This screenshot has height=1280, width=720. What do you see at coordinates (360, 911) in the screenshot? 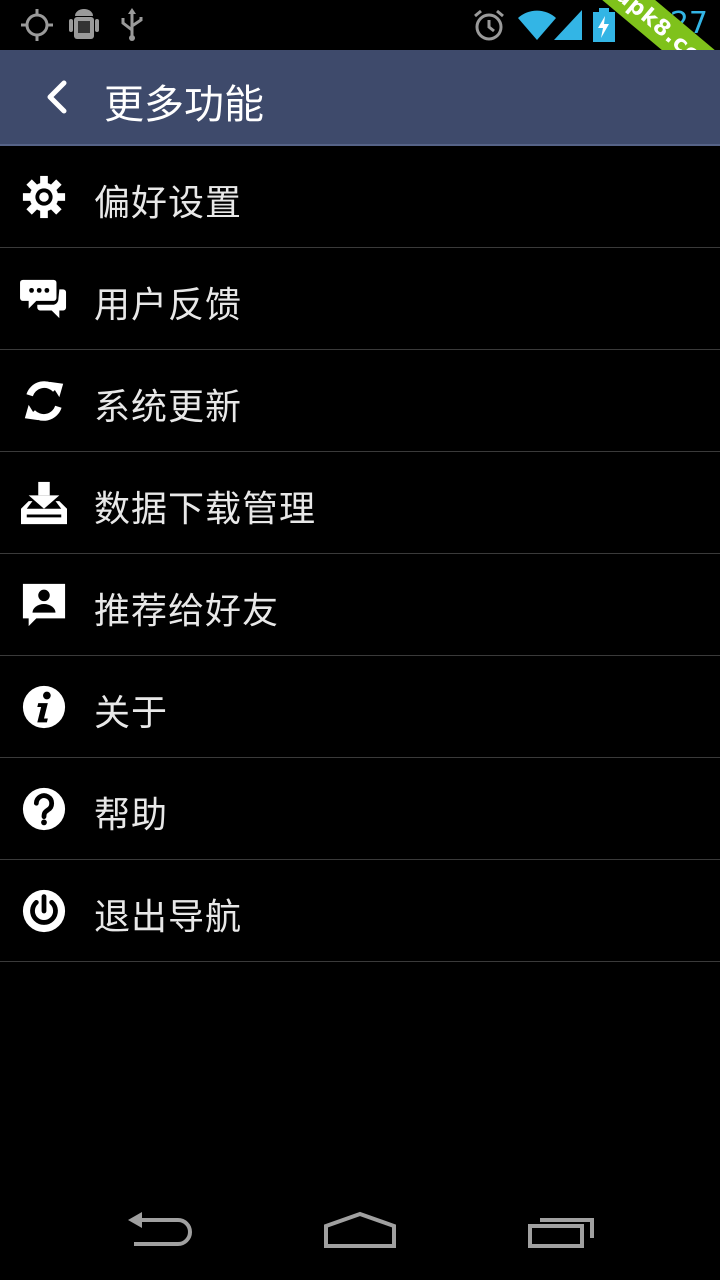
I see `menu-item-exit: 退出导航` at bounding box center [360, 911].